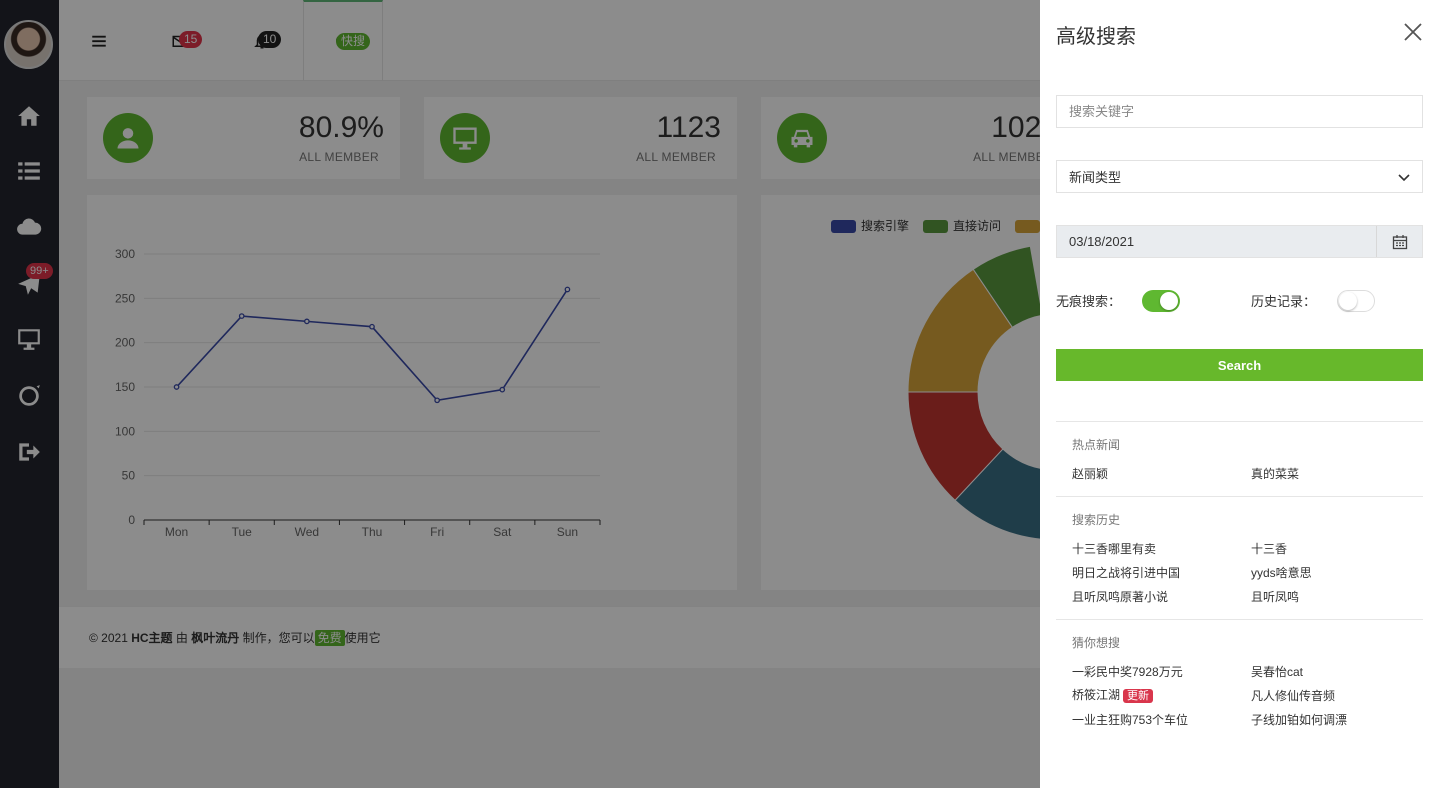 This screenshot has width=1437, height=788. Describe the element at coordinates (1281, 572) in the screenshot. I see `history-link: yyds啥意思` at that location.